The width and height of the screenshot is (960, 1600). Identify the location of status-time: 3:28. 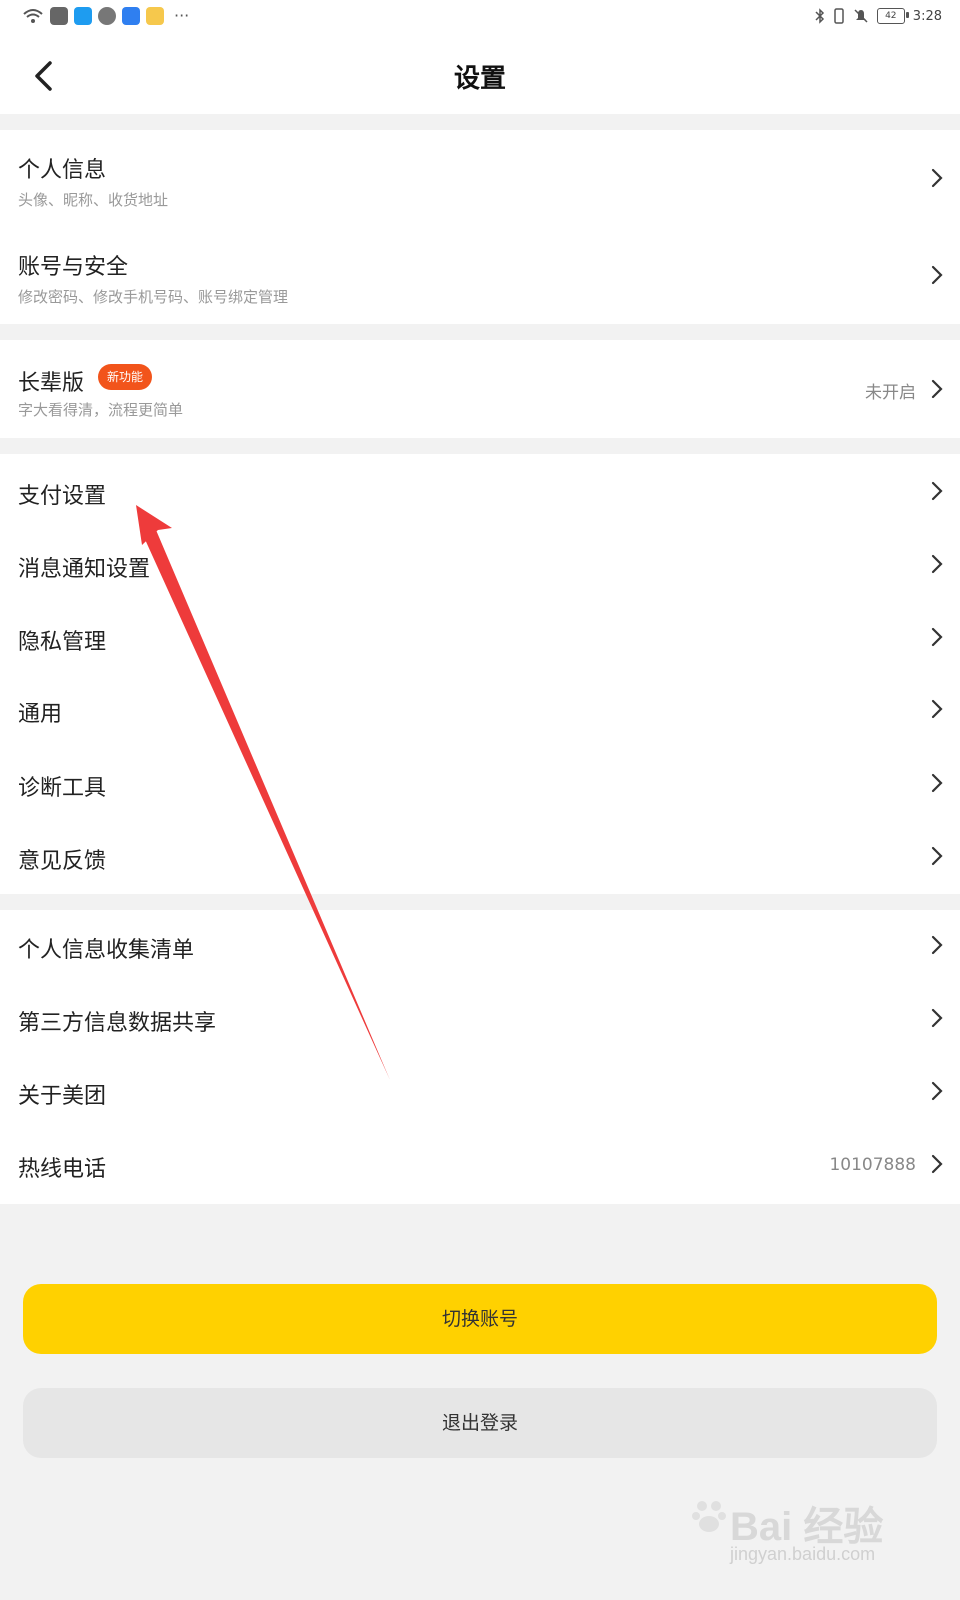
(927, 16).